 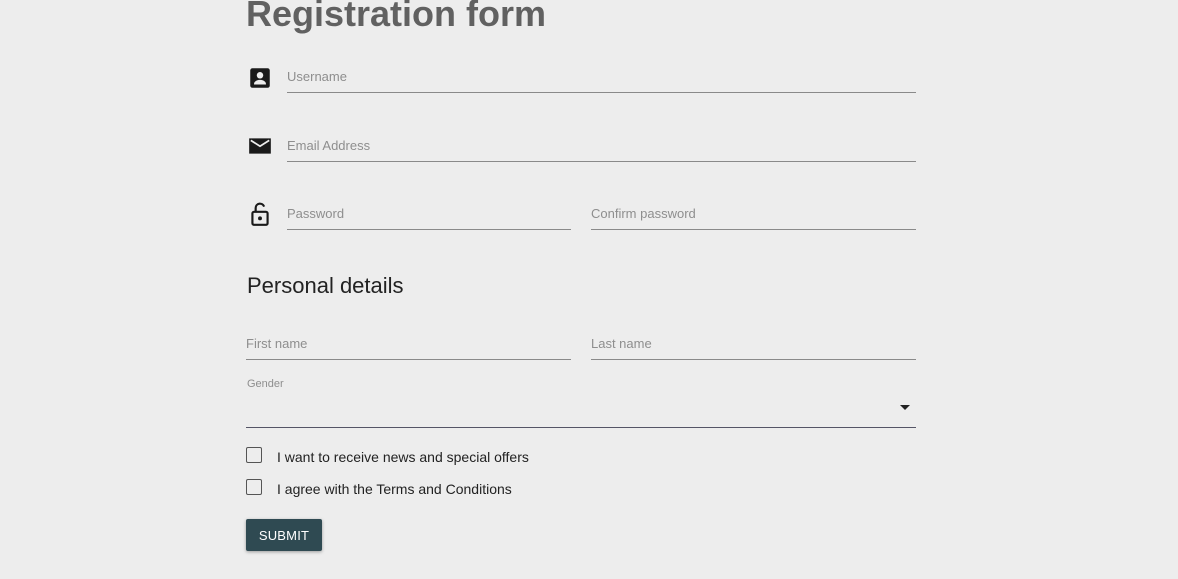 I want to click on terms-checkbox, so click(x=254, y=487).